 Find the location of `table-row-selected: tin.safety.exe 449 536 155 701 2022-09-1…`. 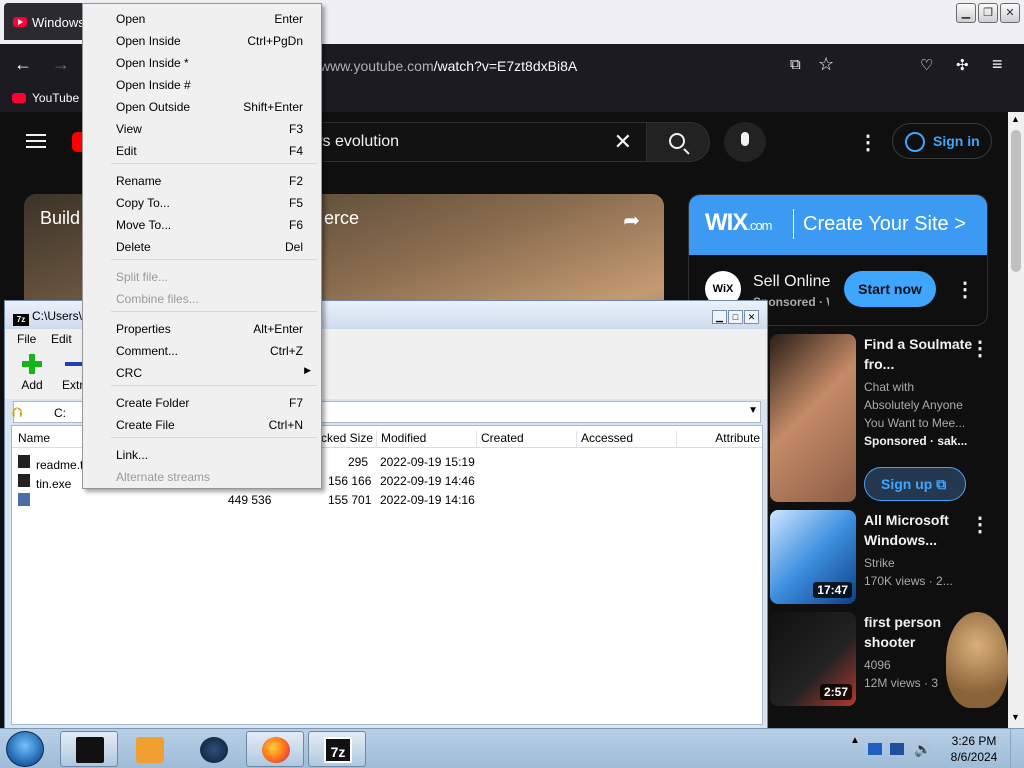

table-row-selected: tin.safety.exe 449 536 155 701 2022-09-1… is located at coordinates (387, 500).